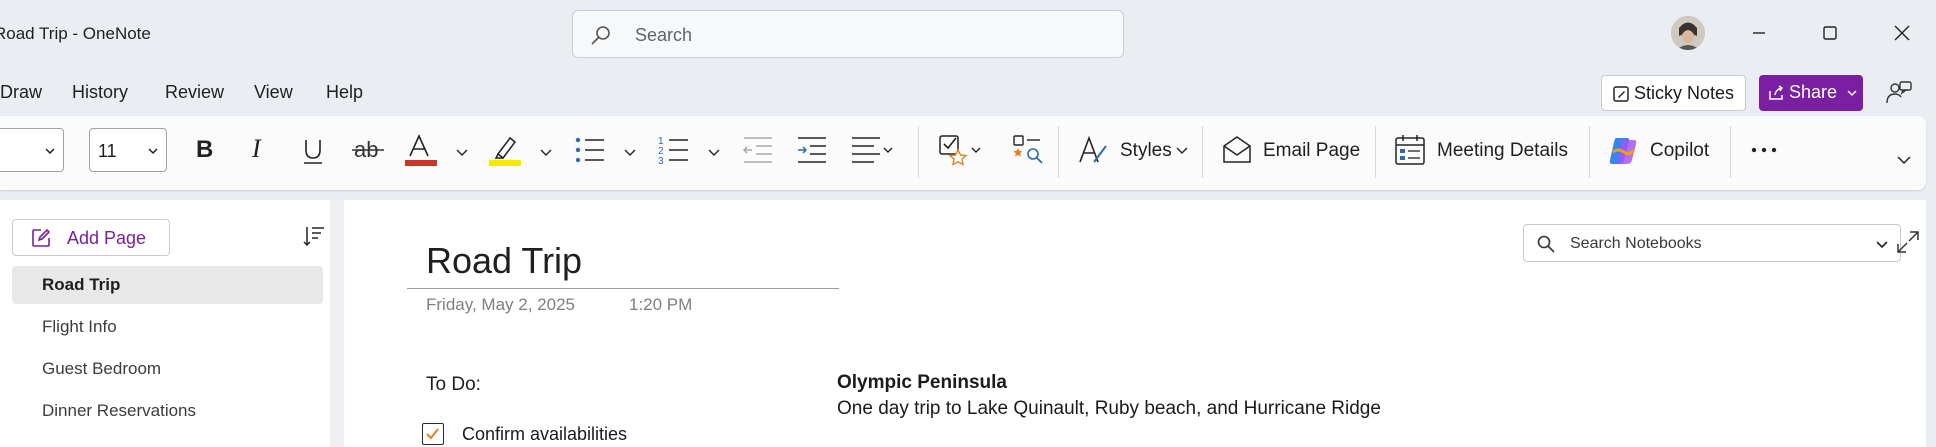 This screenshot has height=447, width=1936. I want to click on font-color-icon, so click(421, 150).